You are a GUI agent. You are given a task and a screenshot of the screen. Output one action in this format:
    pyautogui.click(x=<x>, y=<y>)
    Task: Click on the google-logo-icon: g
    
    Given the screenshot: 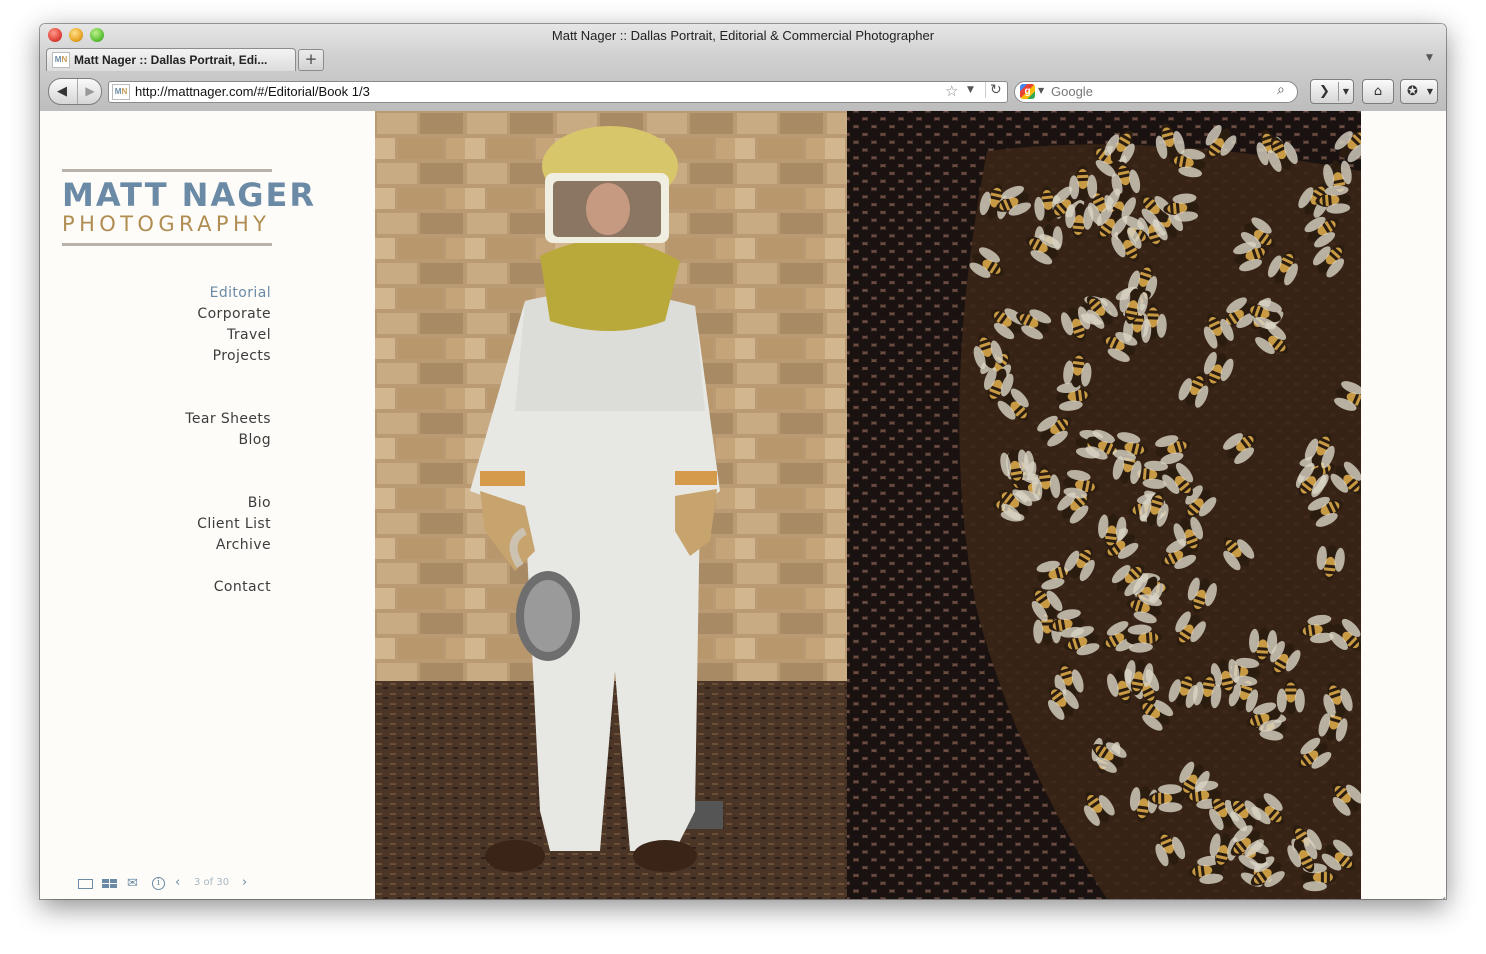 What is the action you would take?
    pyautogui.click(x=1027, y=91)
    